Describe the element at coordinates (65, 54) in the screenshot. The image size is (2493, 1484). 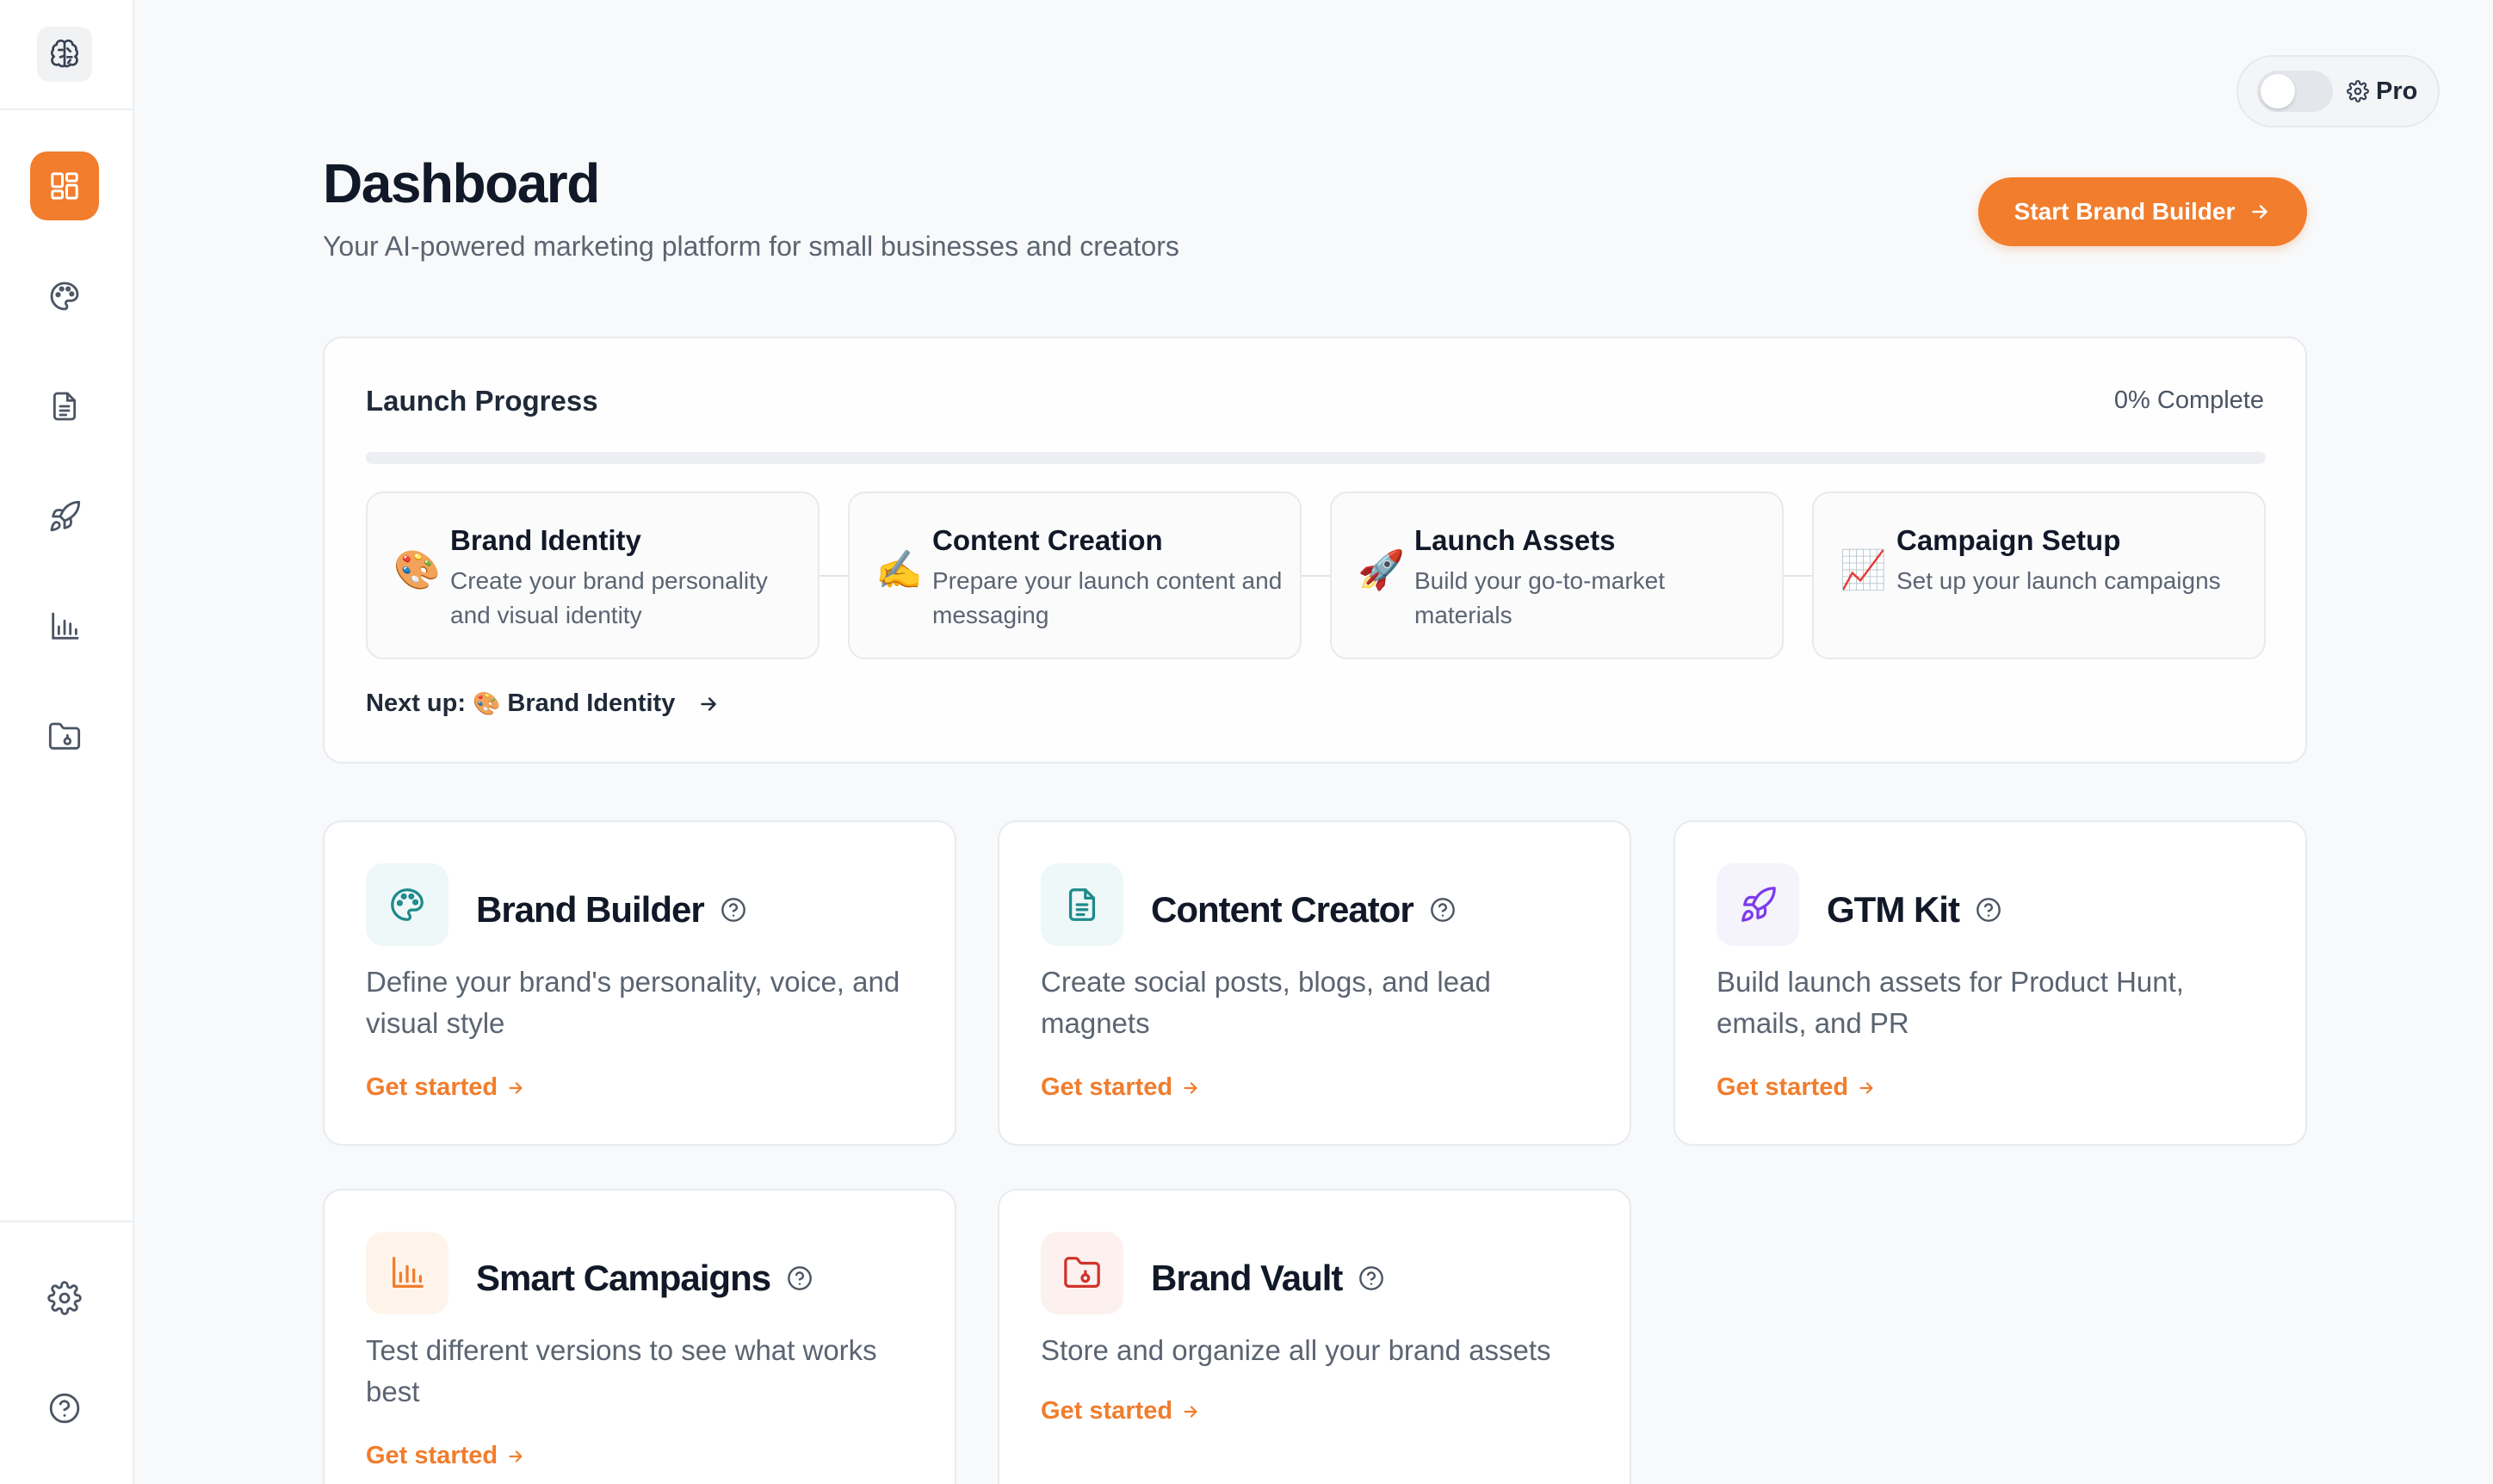
I see `brain-logo-icon` at that location.